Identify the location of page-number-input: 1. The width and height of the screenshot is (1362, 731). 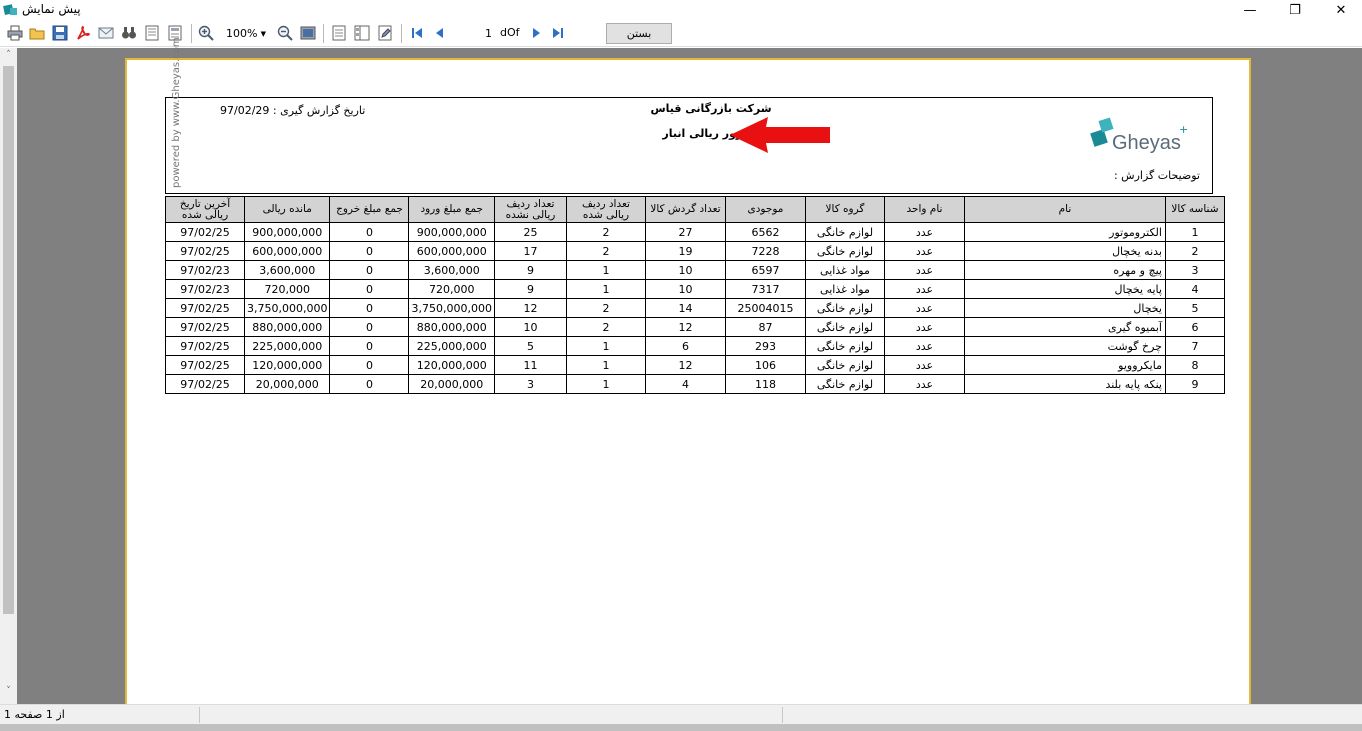
(475, 33).